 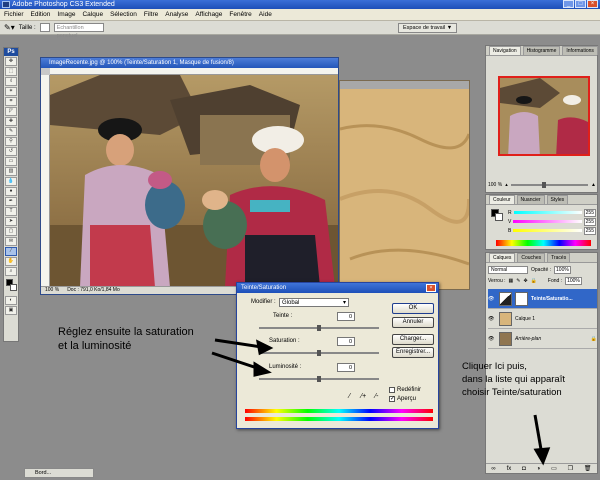 I want to click on layer-row-calque-1: 👁 Calque 1, so click(x=542, y=319).